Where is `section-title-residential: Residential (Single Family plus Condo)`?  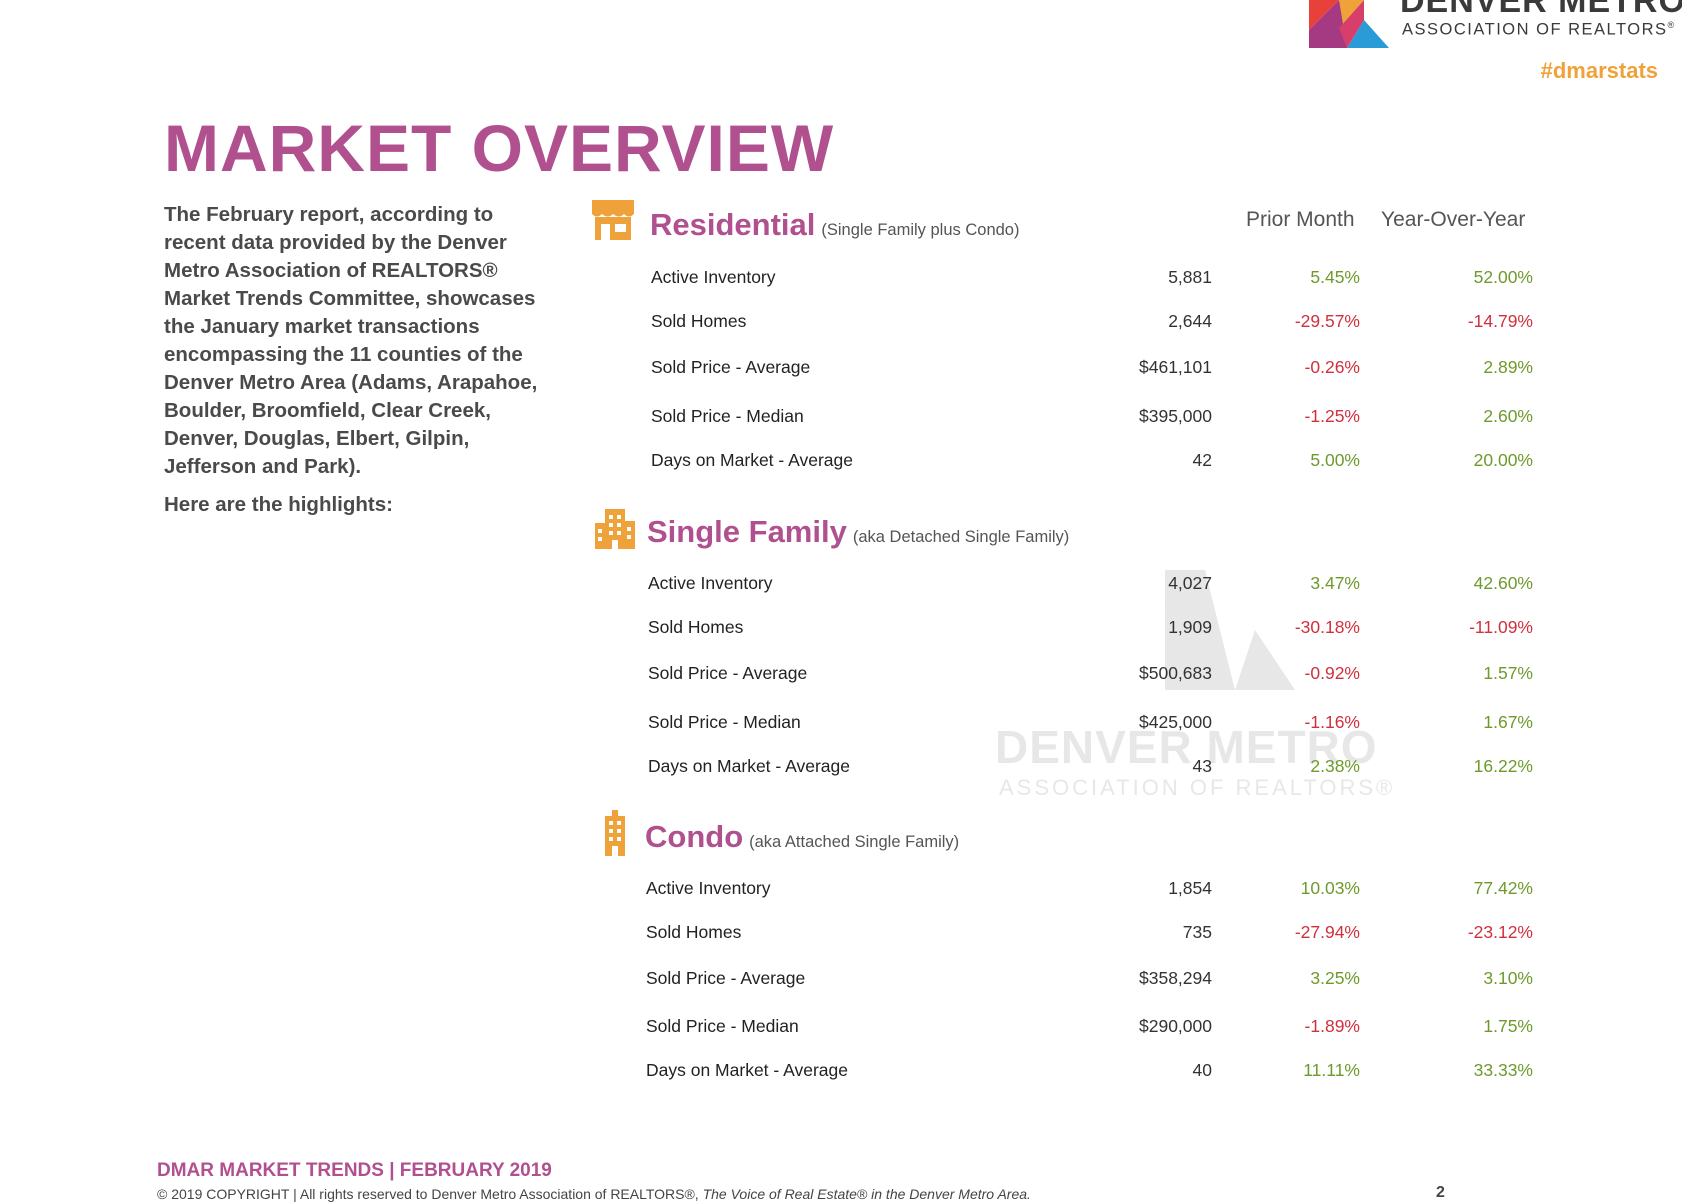
section-title-residential: Residential (Single Family plus Condo) is located at coordinates (835, 224).